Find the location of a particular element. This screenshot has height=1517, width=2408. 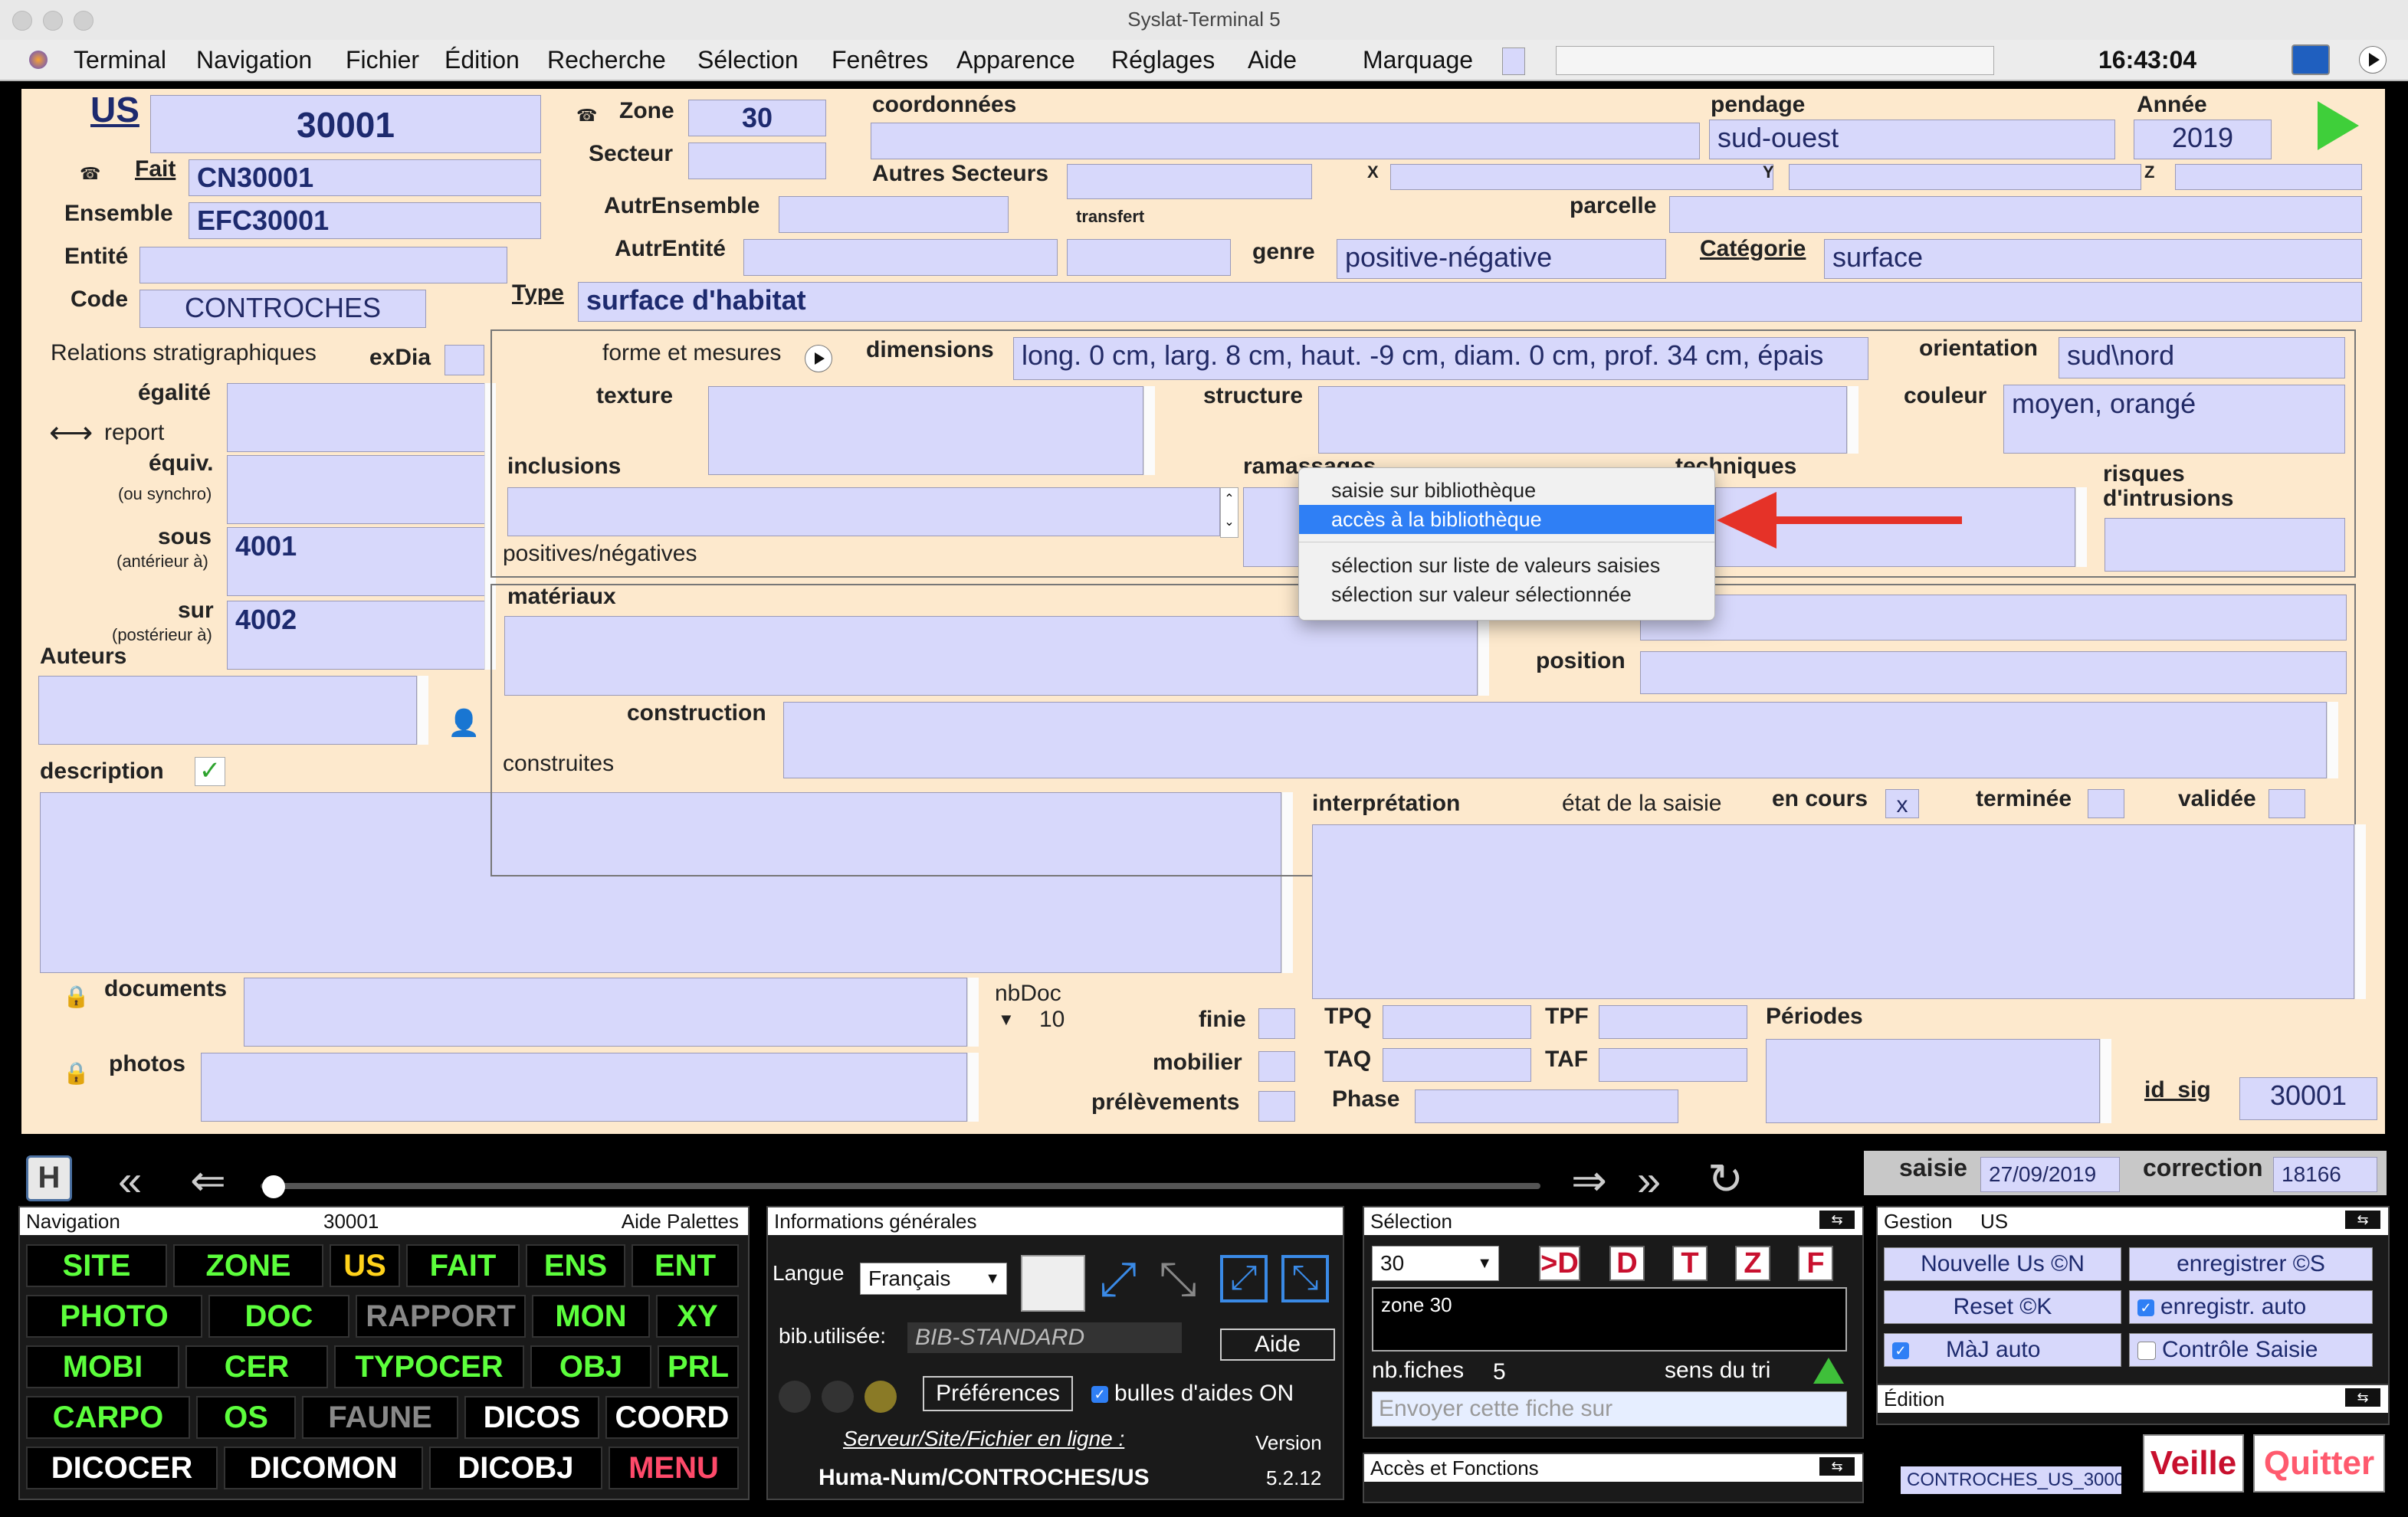

transfert-field is located at coordinates (1149, 258).